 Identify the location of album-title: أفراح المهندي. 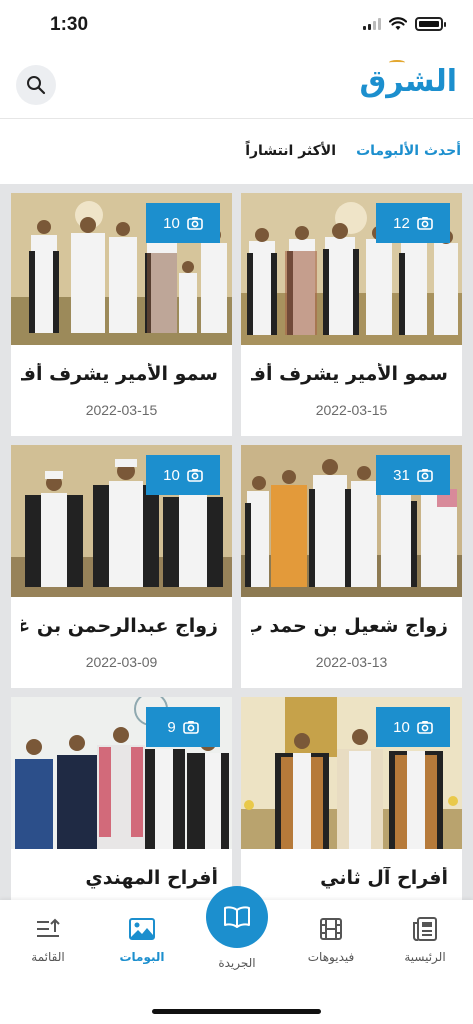
(151, 878).